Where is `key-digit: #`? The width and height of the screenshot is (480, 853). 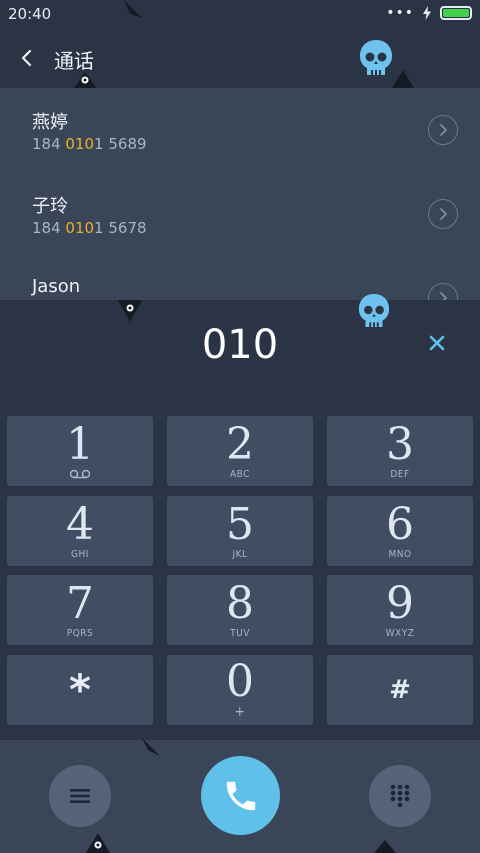
key-digit: # is located at coordinates (400, 690).